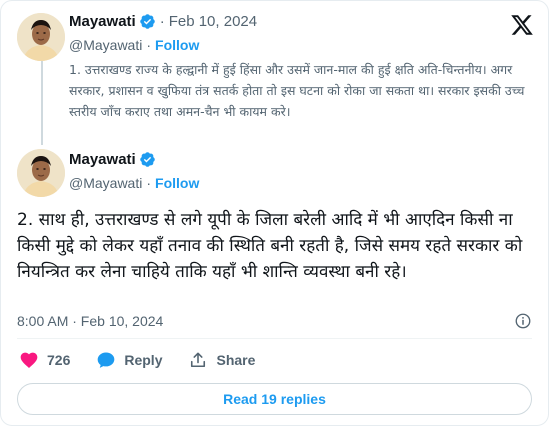 This screenshot has width=549, height=426. Describe the element at coordinates (44, 360) in the screenshot. I see `like-button: 726` at that location.